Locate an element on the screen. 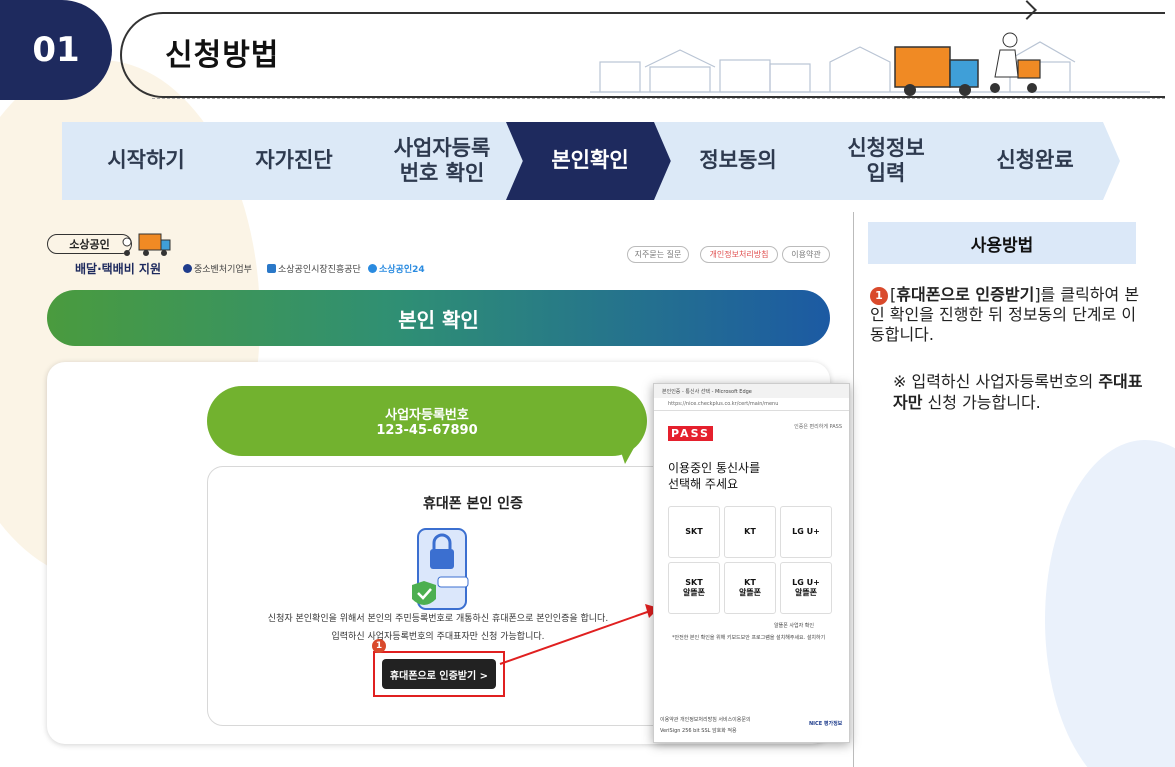 The height and width of the screenshot is (767, 1175). faq-link: 지주묻는 질문 is located at coordinates (658, 254).